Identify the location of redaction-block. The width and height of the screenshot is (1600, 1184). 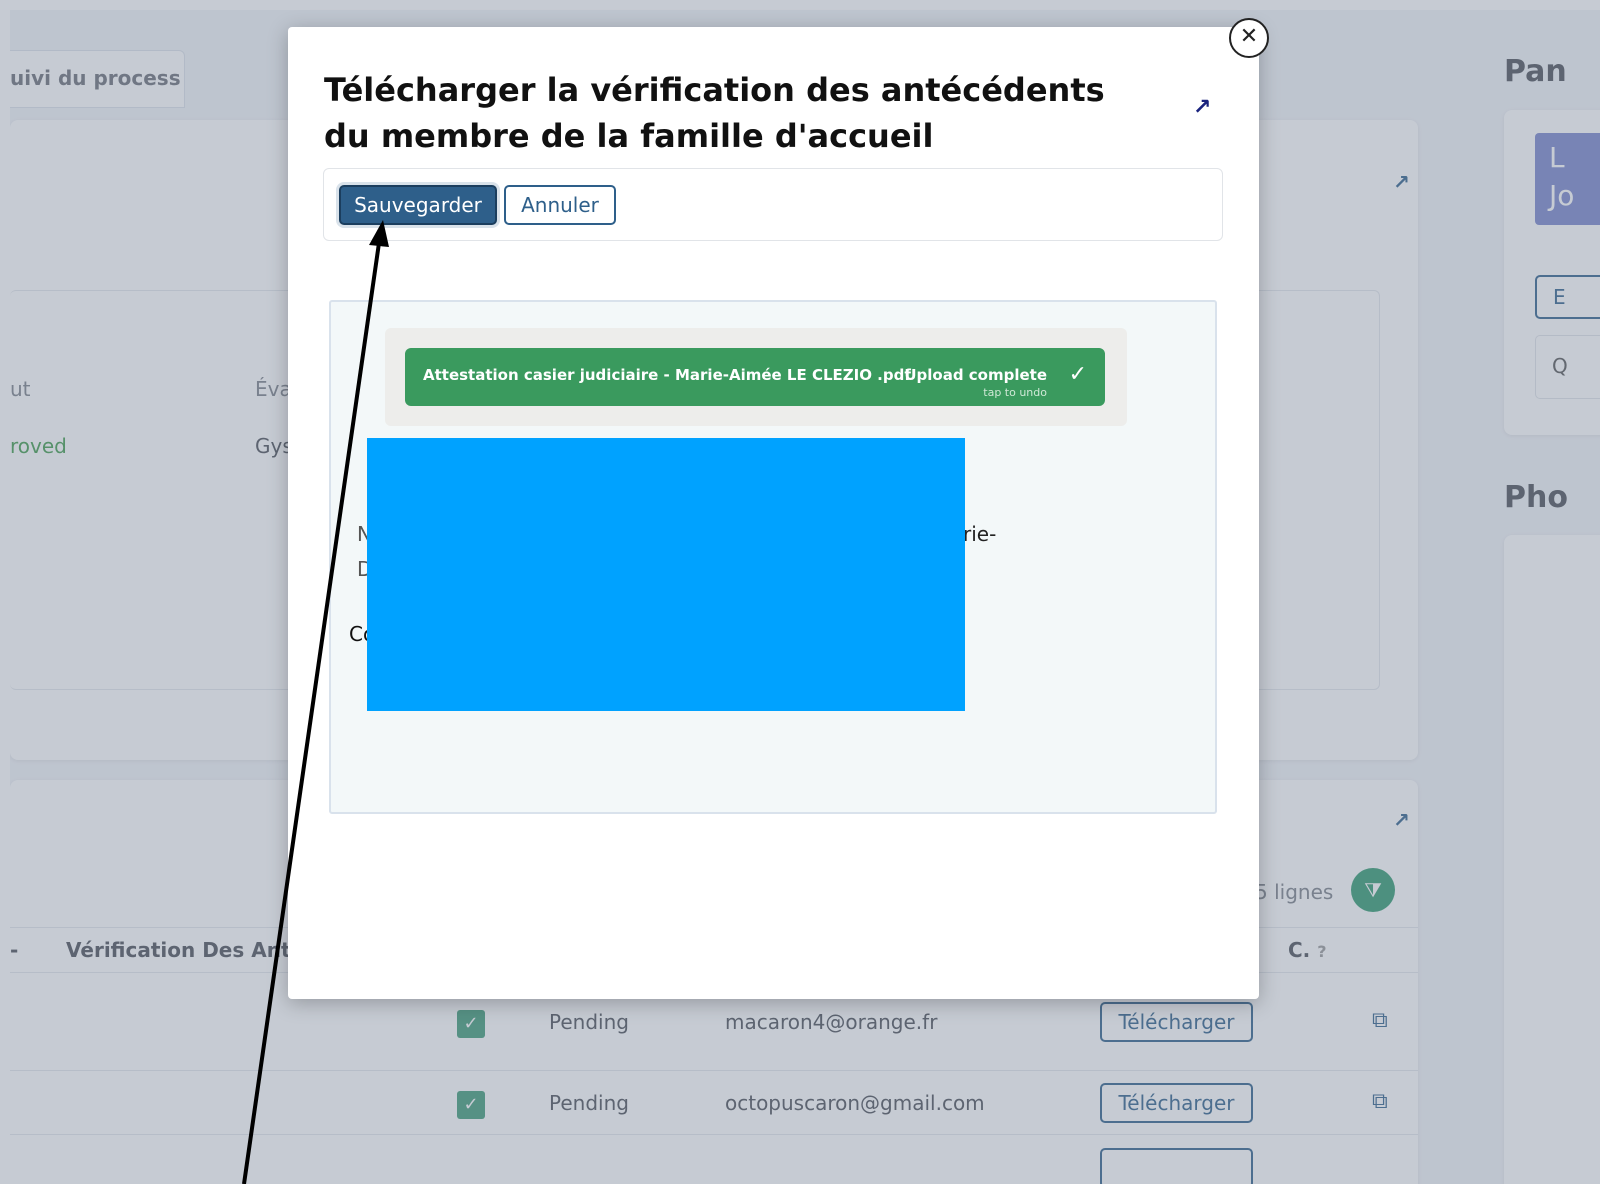
(666, 574).